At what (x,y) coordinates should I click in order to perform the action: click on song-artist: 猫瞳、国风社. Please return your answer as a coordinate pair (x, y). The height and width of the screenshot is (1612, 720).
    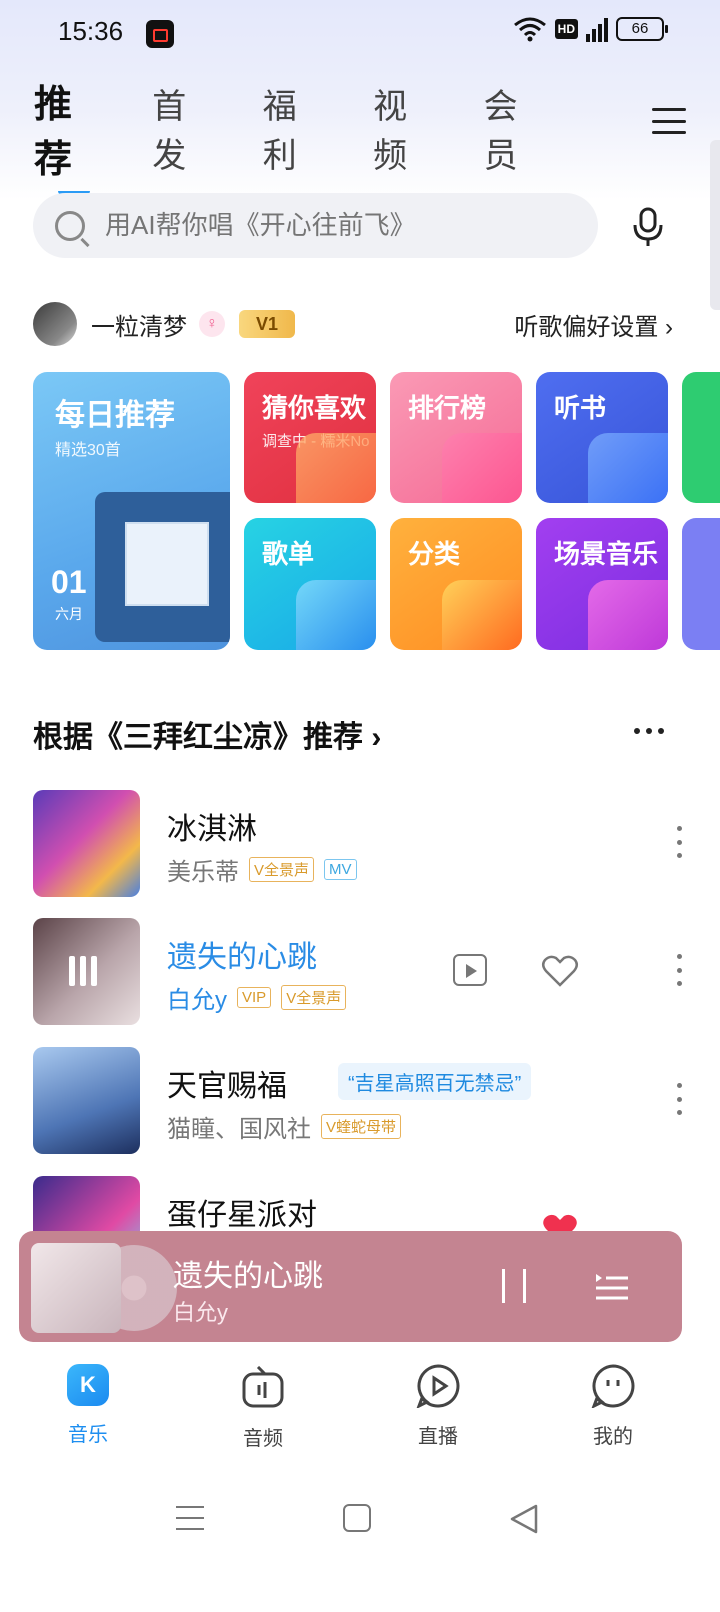
    Looking at the image, I should click on (239, 1126).